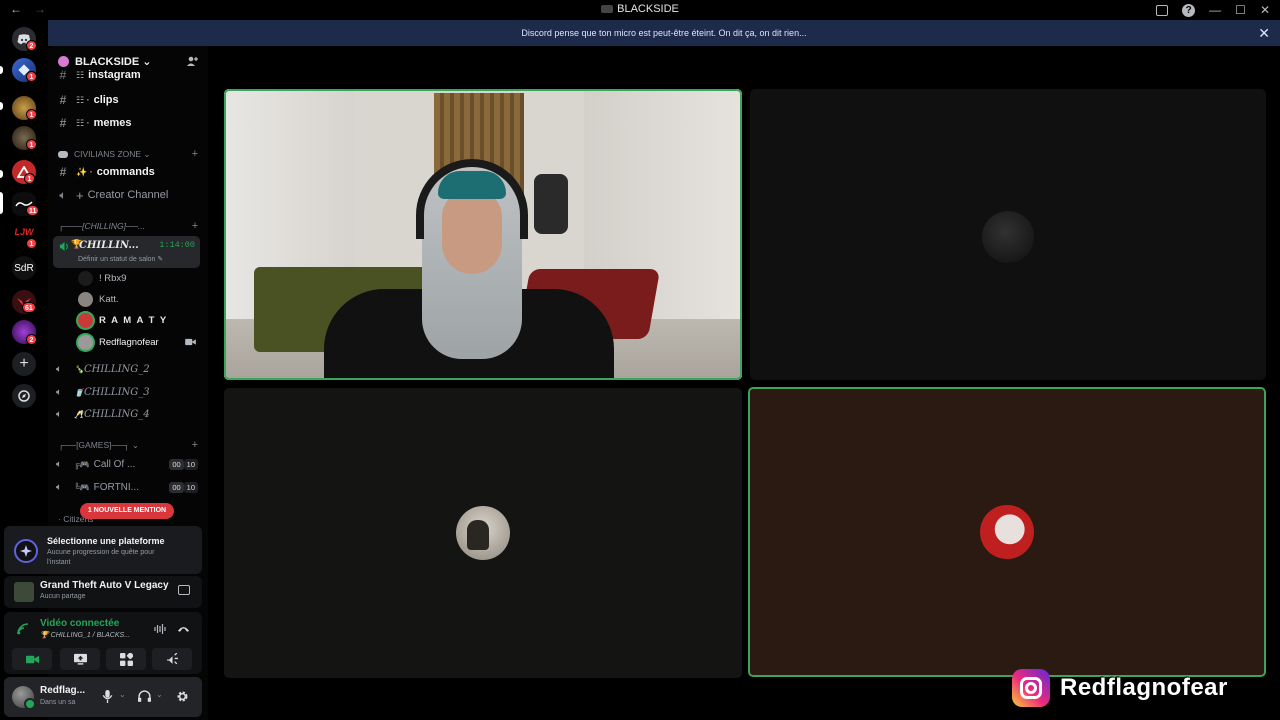 Image resolution: width=1280 pixels, height=720 pixels. What do you see at coordinates (159, 694) in the screenshot?
I see `audio-options-chevron-icon: ⌄` at bounding box center [159, 694].